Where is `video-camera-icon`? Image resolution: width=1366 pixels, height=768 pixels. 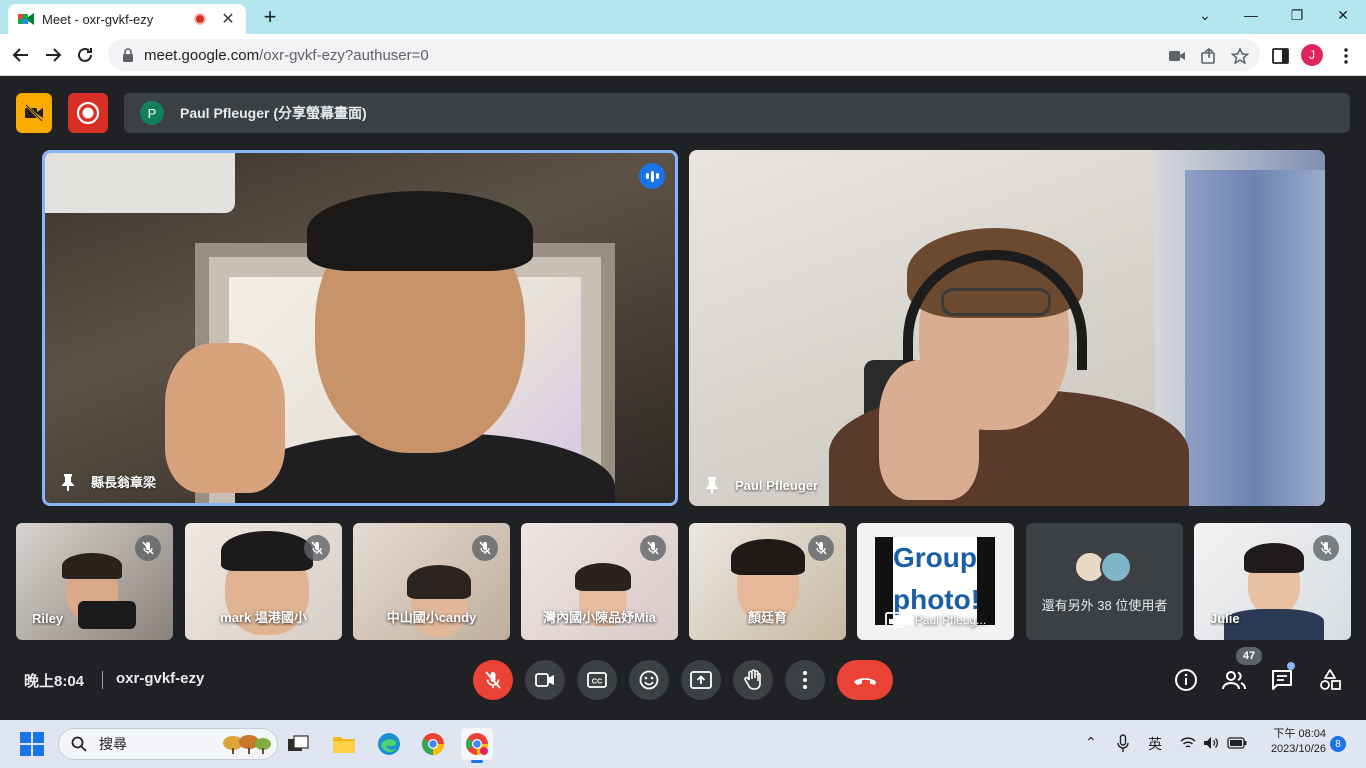
video-camera-icon is located at coordinates (544, 680).